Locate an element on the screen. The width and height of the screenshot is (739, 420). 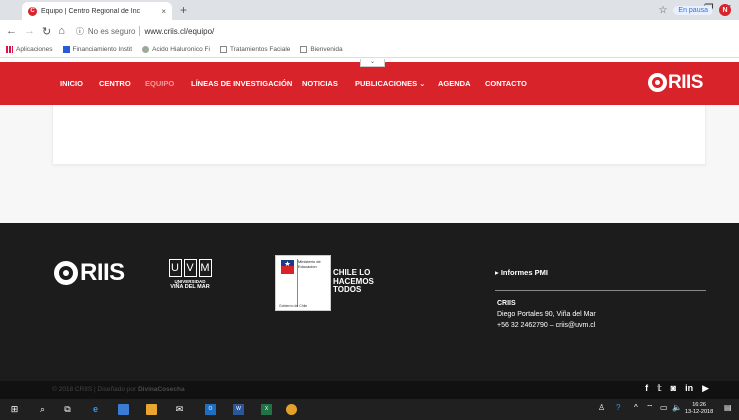
uvm-letter: U is located at coordinates (175, 268).